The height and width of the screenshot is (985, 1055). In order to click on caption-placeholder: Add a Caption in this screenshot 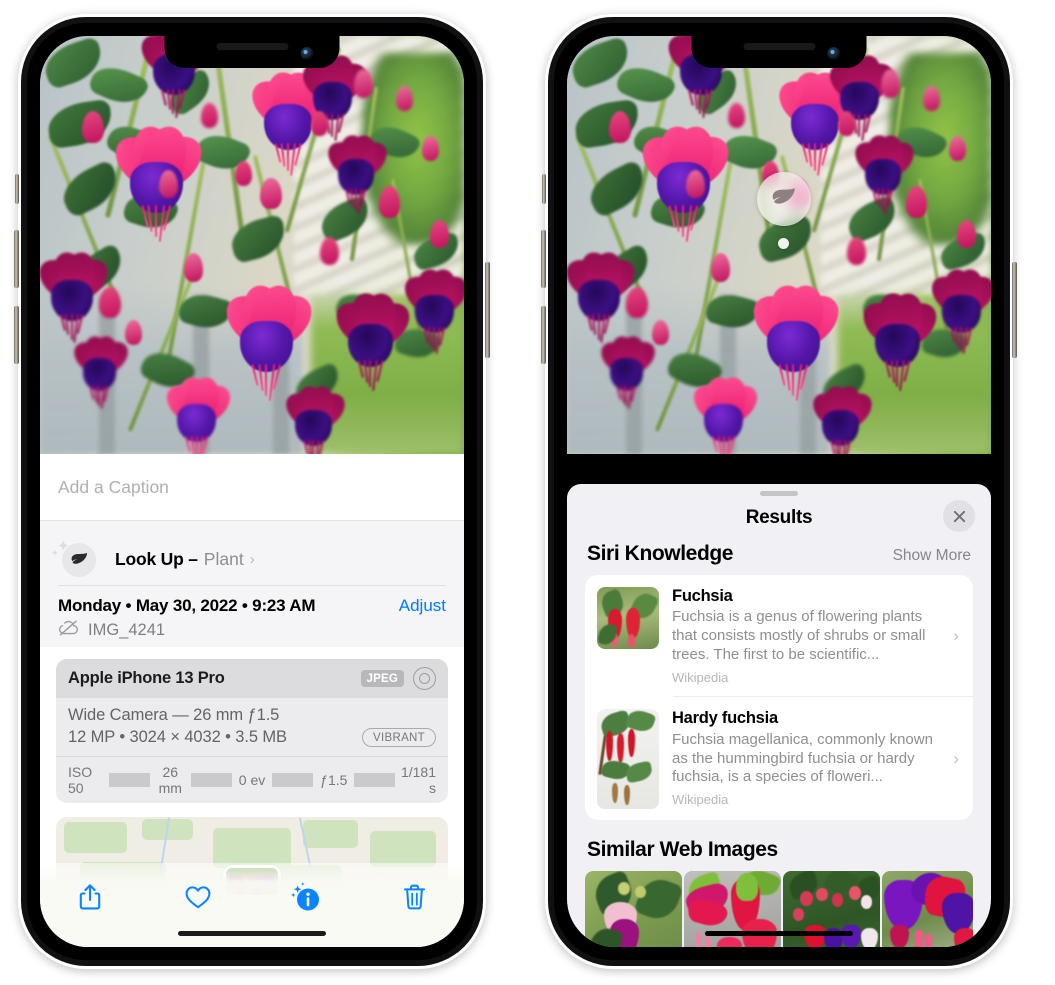, I will do `click(113, 486)`.